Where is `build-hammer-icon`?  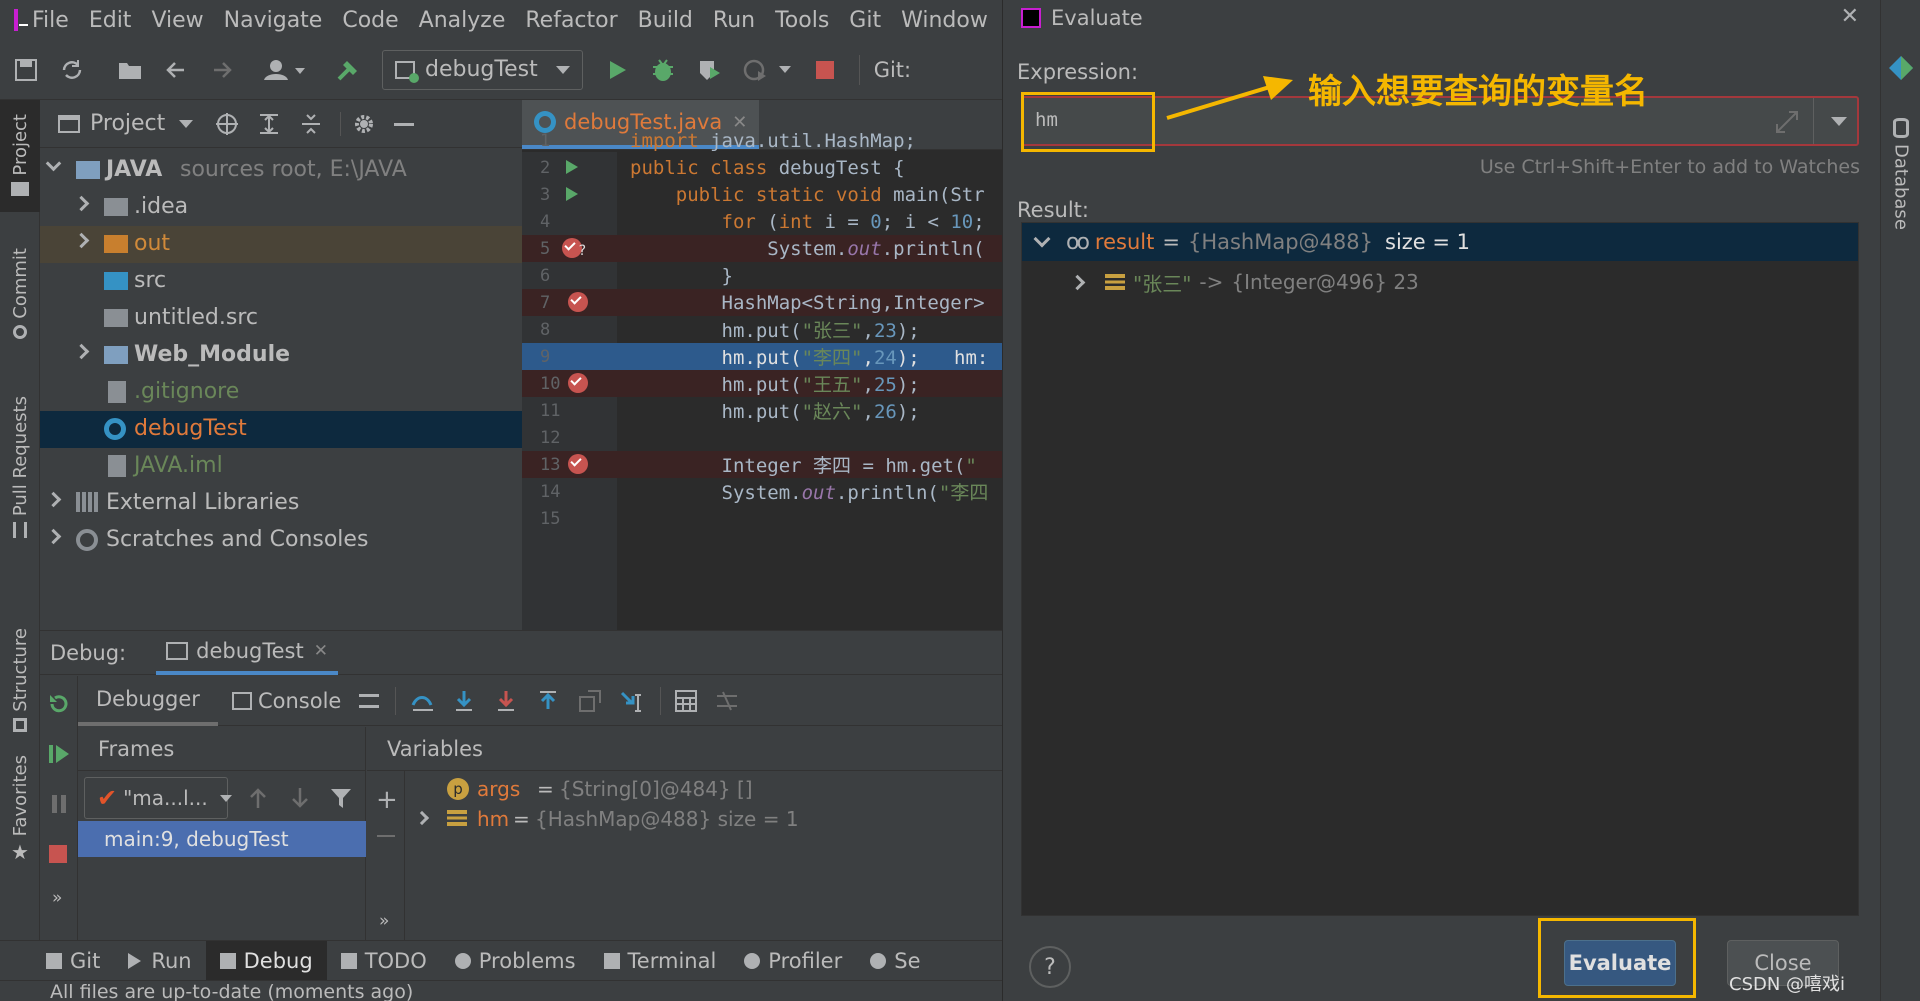
build-hammer-icon is located at coordinates (348, 70).